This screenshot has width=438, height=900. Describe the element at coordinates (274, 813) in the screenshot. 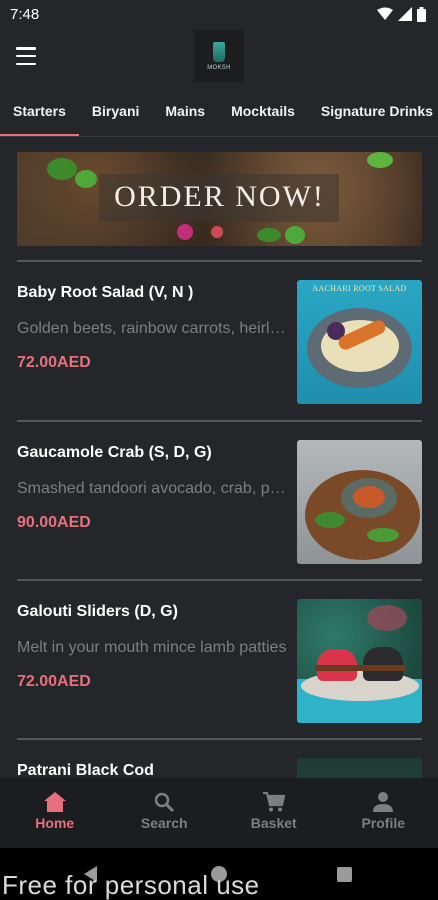

I see `nav-basket: Basket` at that location.